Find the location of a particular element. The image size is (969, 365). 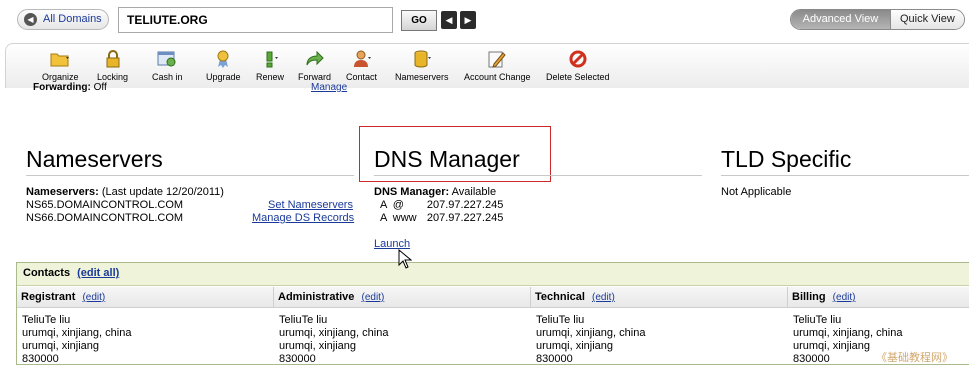

edit-registrant-link: (edit) is located at coordinates (93, 297).